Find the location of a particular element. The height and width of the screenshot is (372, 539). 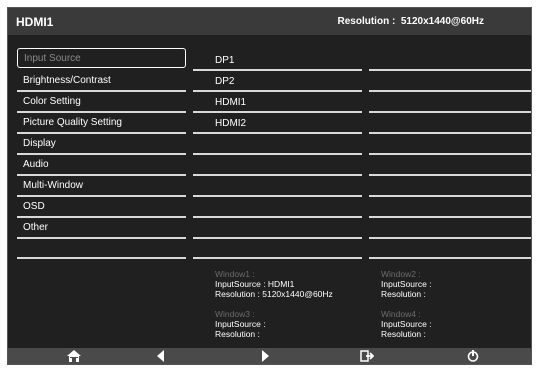

menu-item-label: Multi-Window is located at coordinates (53, 185).